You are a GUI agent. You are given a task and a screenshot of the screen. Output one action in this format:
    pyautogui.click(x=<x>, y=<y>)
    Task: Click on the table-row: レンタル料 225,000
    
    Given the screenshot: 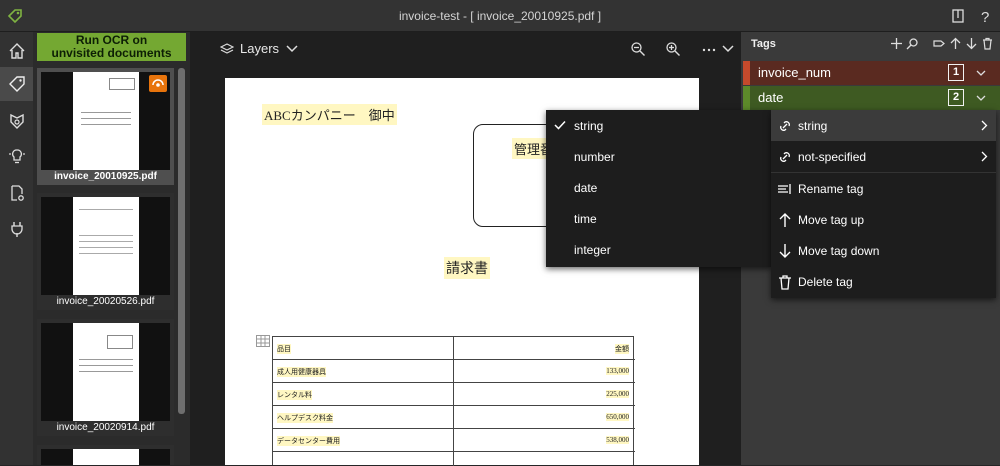 What is the action you would take?
    pyautogui.click(x=454, y=394)
    